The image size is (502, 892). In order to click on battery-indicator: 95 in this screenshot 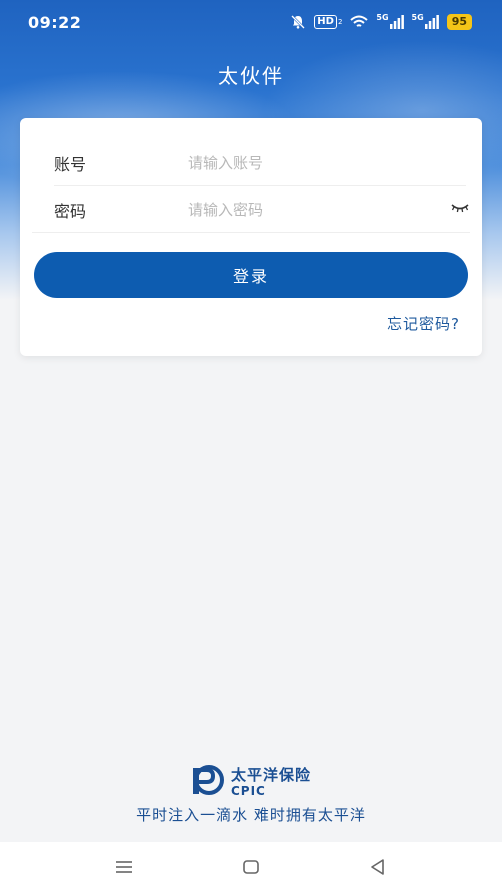, I will do `click(459, 22)`.